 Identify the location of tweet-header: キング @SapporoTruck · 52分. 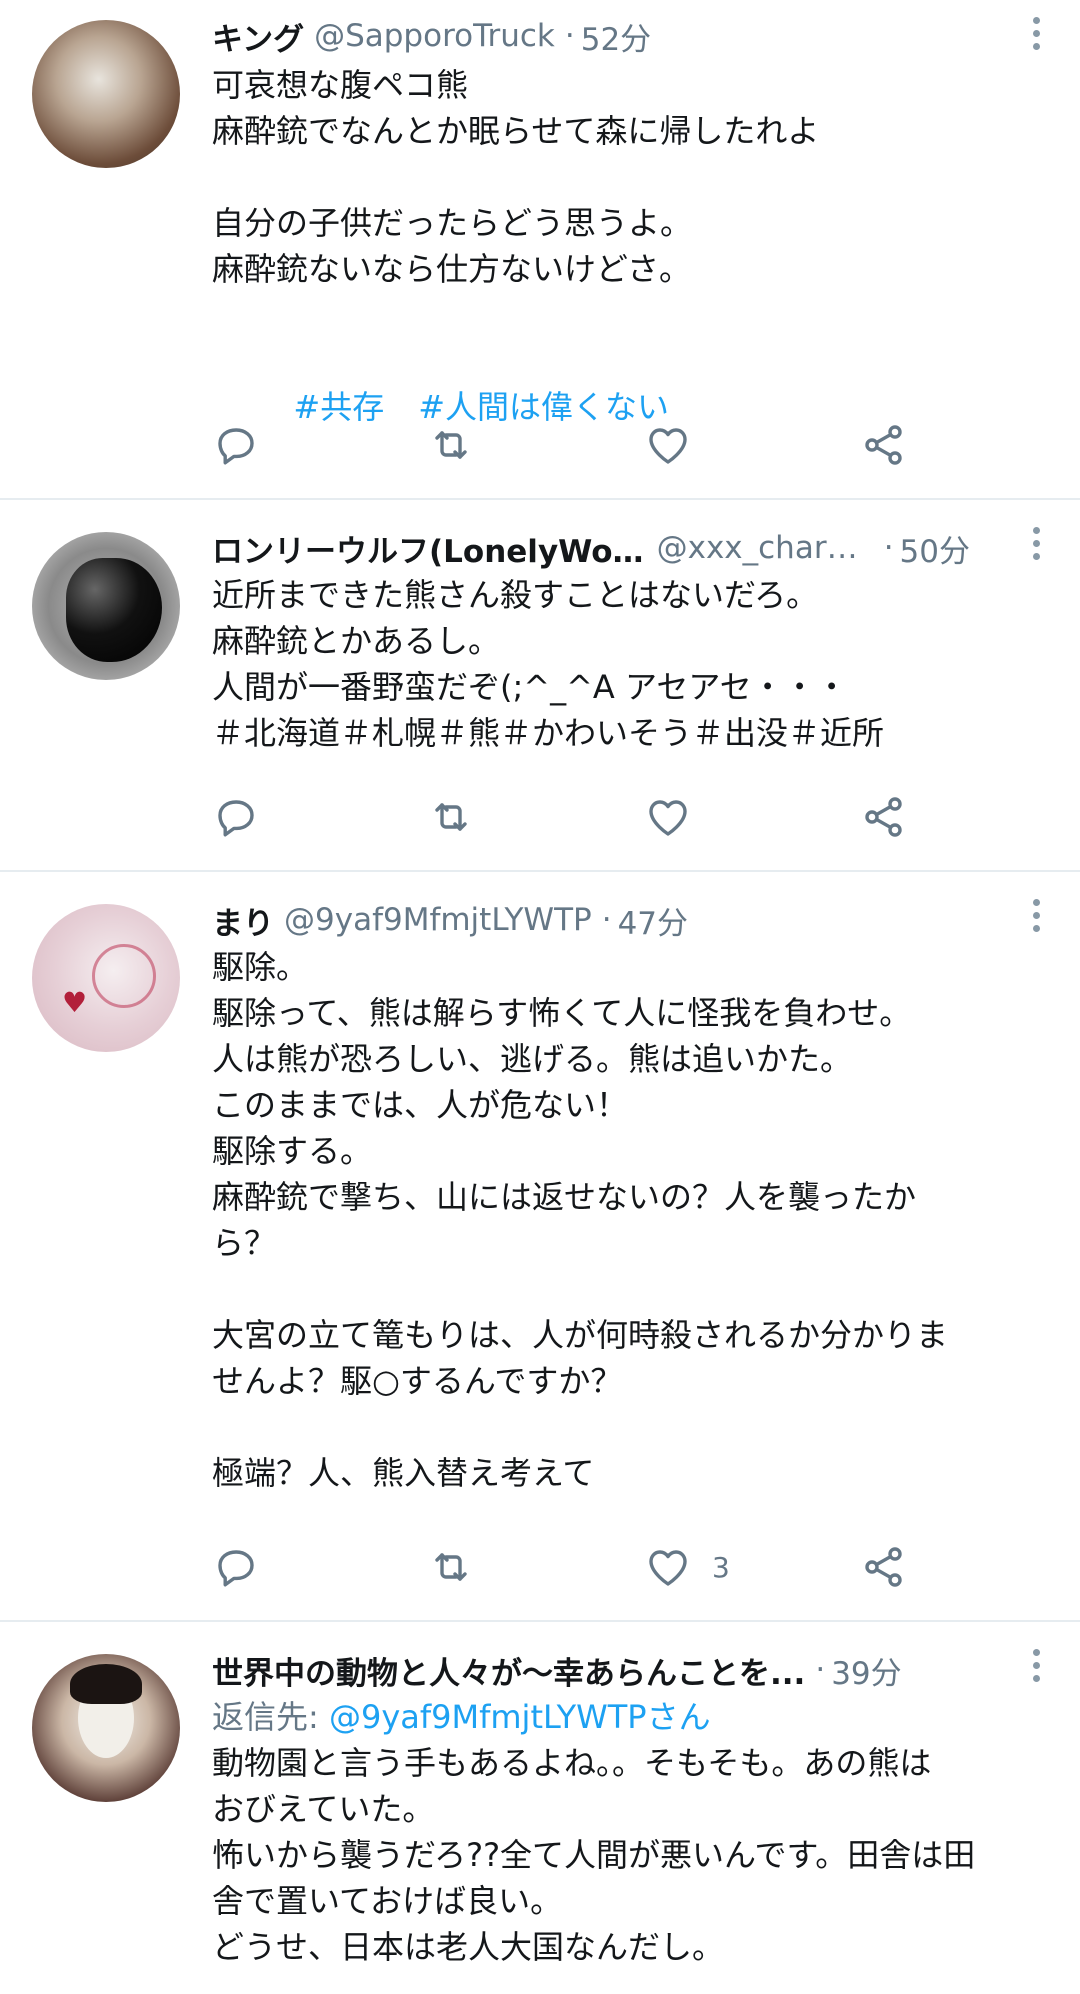
(591, 36).